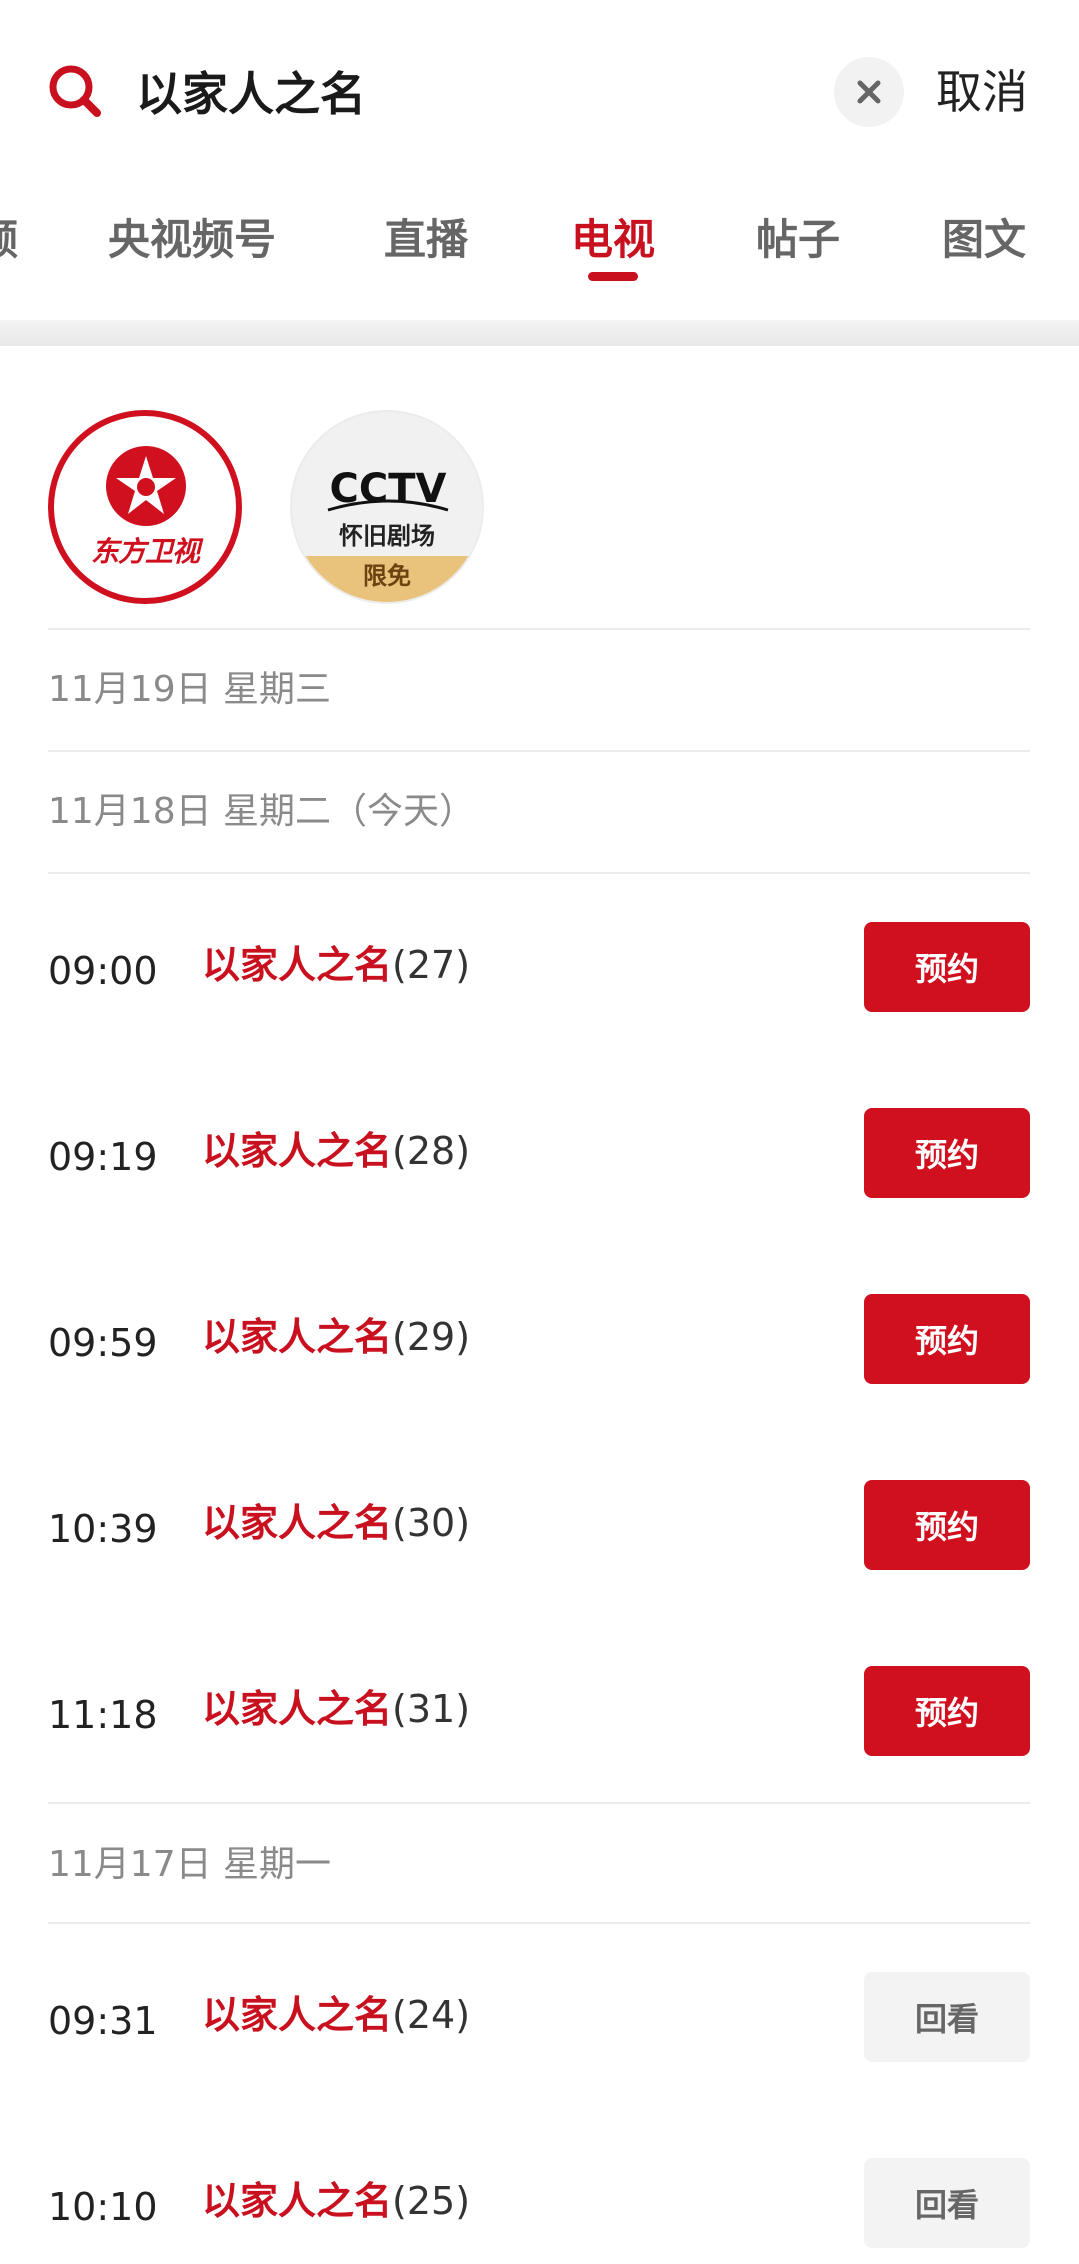 The width and height of the screenshot is (1079, 2264). What do you see at coordinates (189, 1865) in the screenshot?
I see `date-header-nov-17: 11月17日 星期一` at bounding box center [189, 1865].